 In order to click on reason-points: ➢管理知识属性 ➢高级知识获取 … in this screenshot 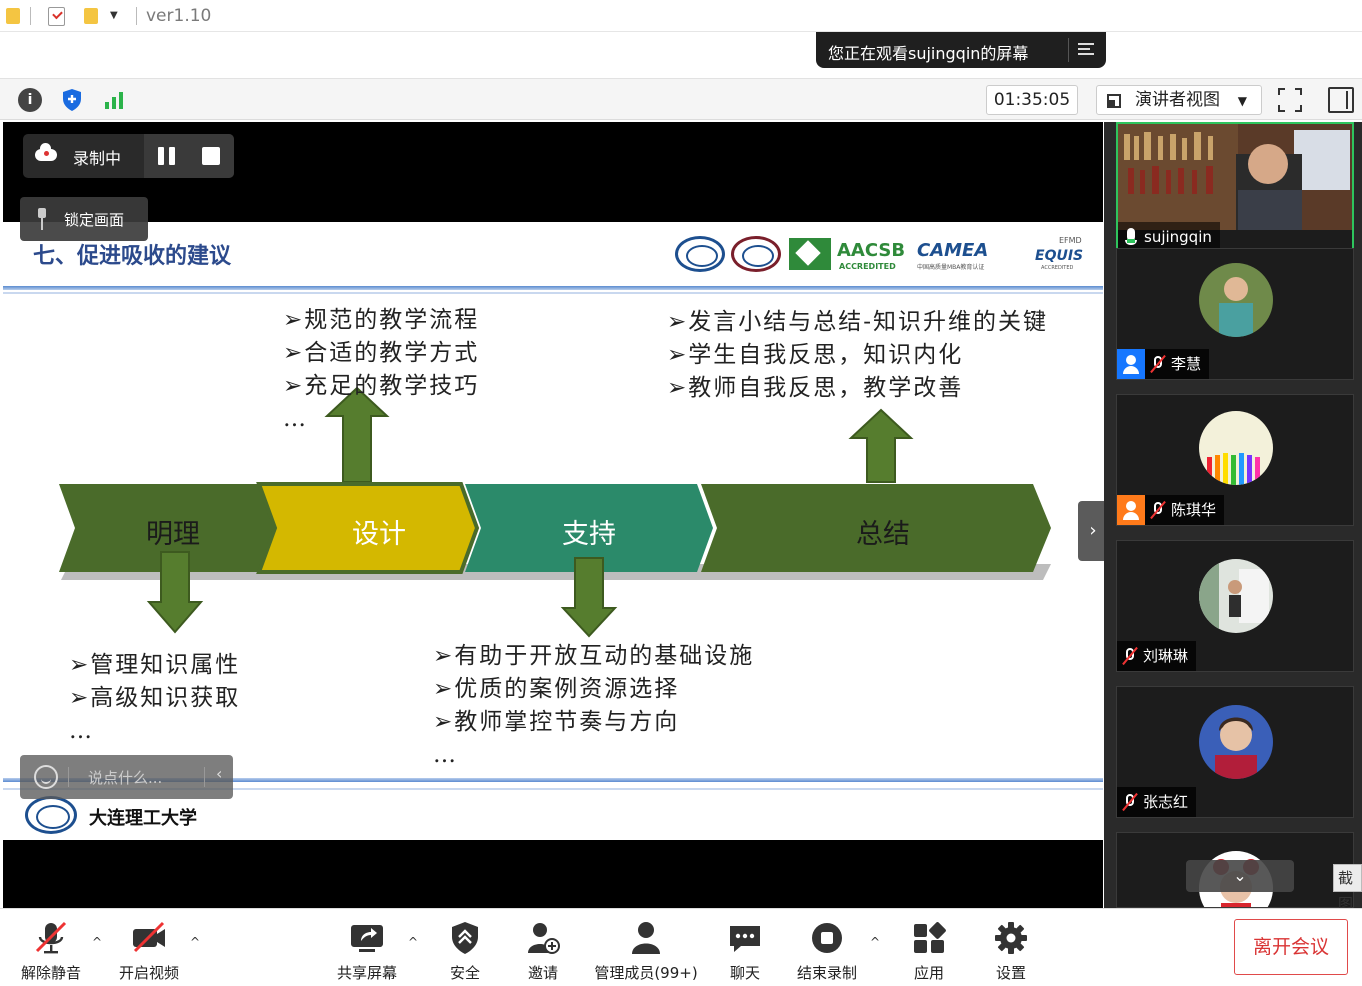, I will do `click(154, 698)`.